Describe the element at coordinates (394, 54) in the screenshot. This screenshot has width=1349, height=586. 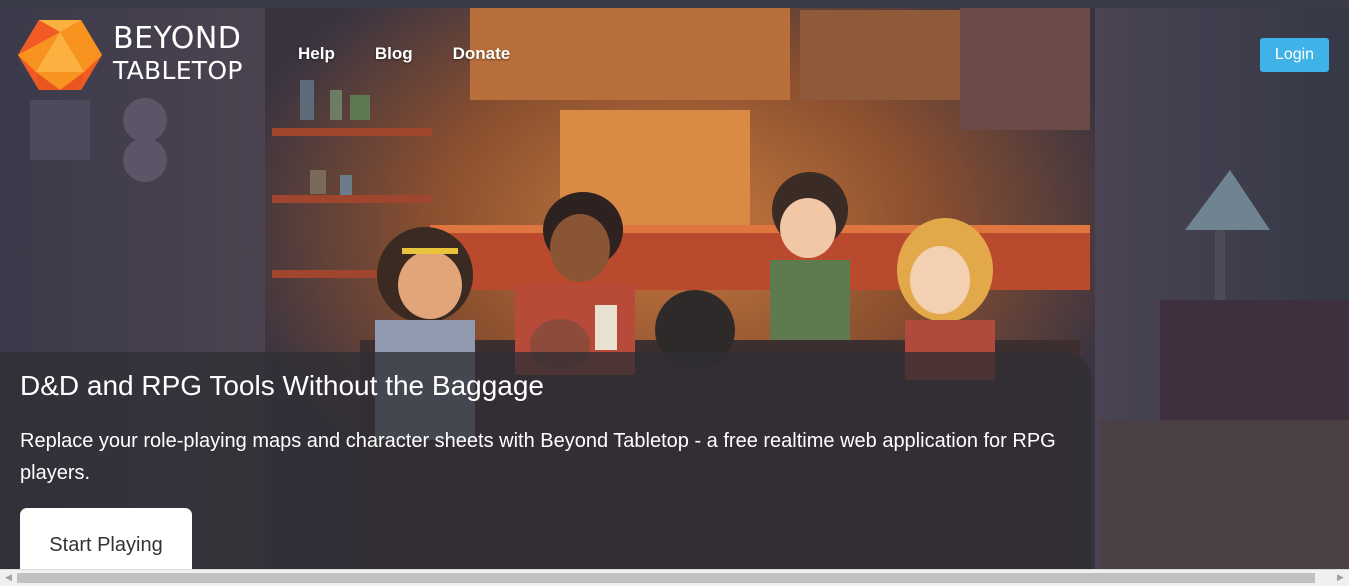
I see `nav-blog-link: Blog` at that location.